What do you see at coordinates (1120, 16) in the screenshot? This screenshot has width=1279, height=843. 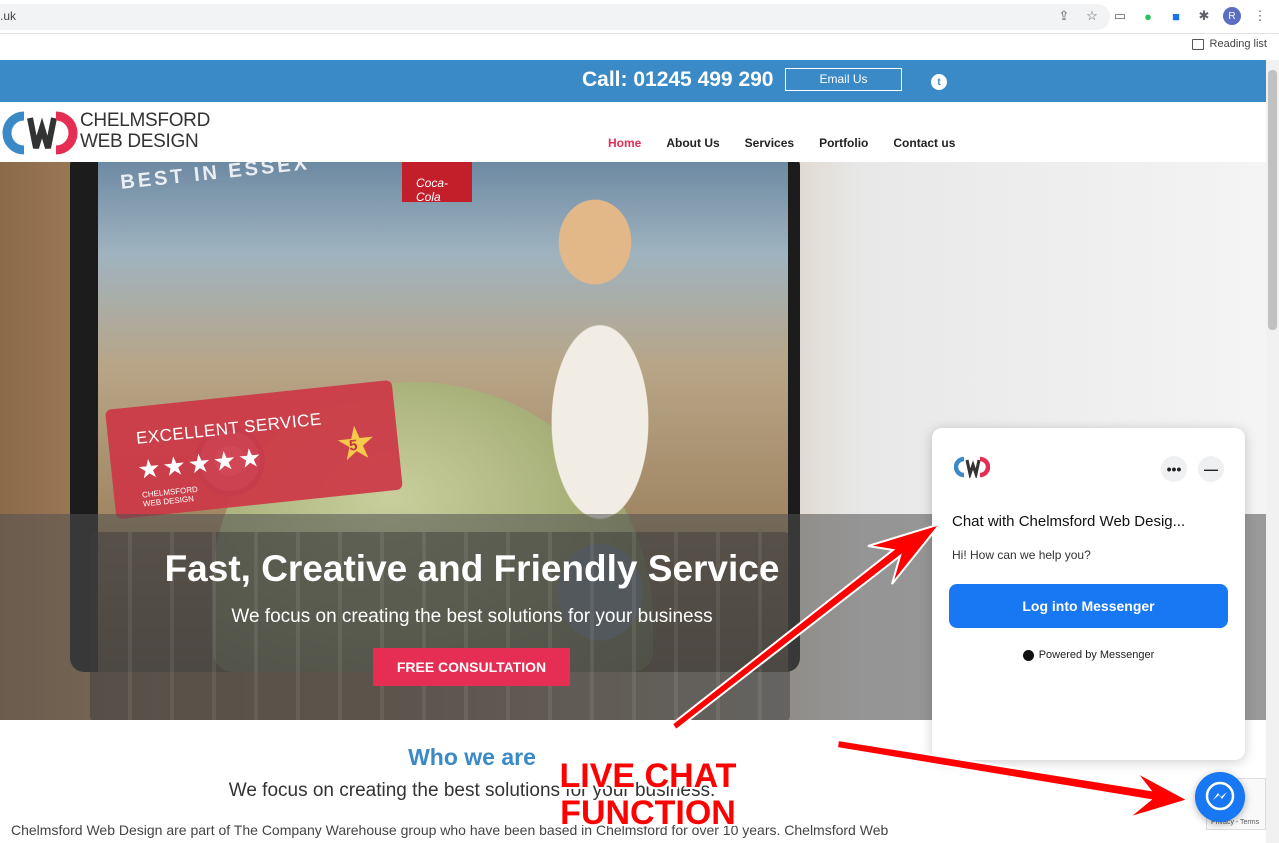 I see `cast-icon: ▭` at bounding box center [1120, 16].